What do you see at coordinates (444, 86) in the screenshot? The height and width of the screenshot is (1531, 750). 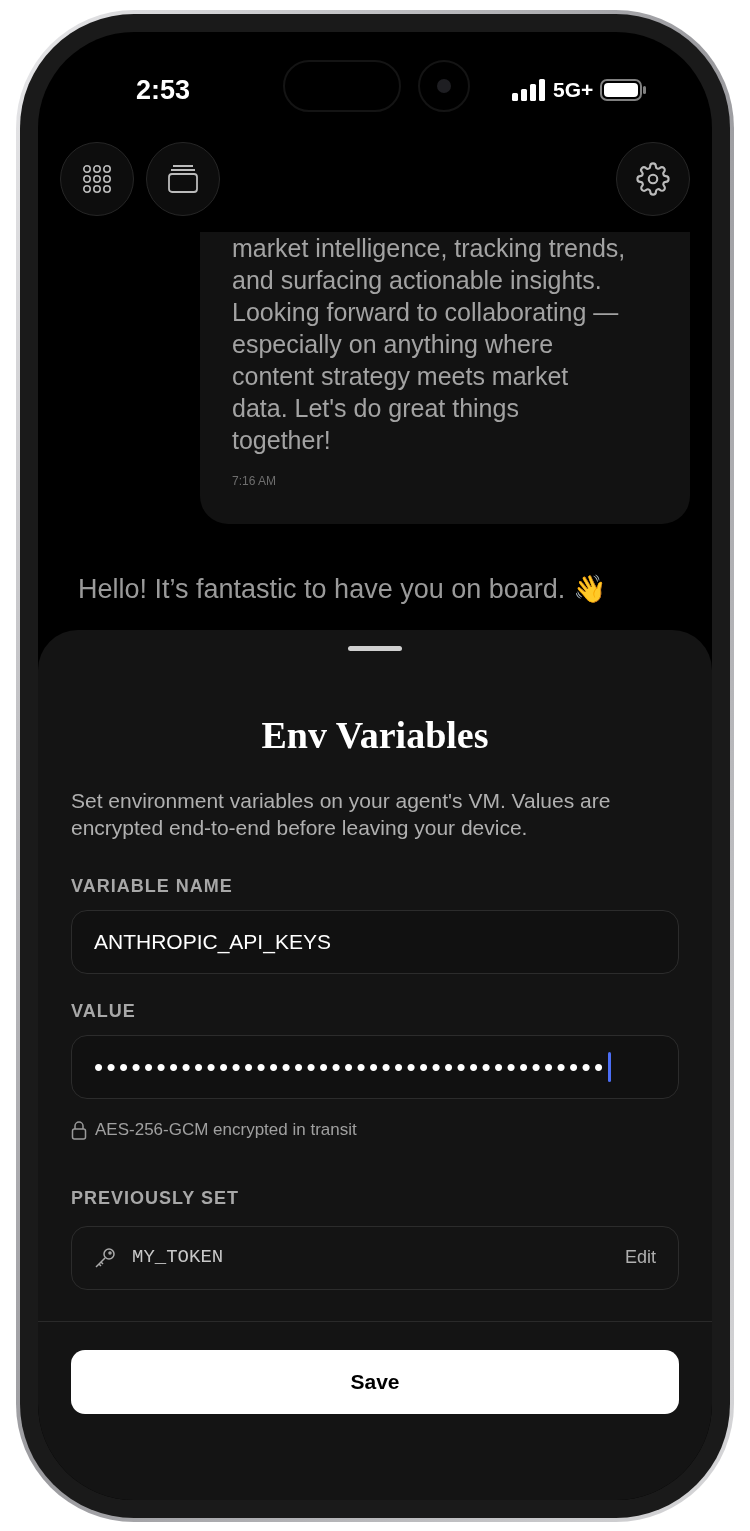 I see `camera-lens` at bounding box center [444, 86].